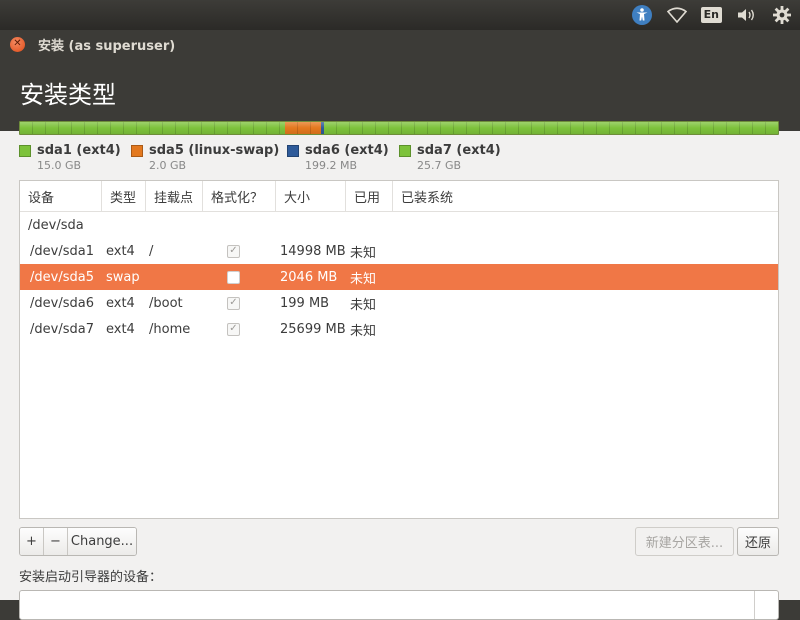 This screenshot has height=620, width=800. What do you see at coordinates (331, 165) in the screenshot?
I see `legend-size: 199.2 MB` at bounding box center [331, 165].